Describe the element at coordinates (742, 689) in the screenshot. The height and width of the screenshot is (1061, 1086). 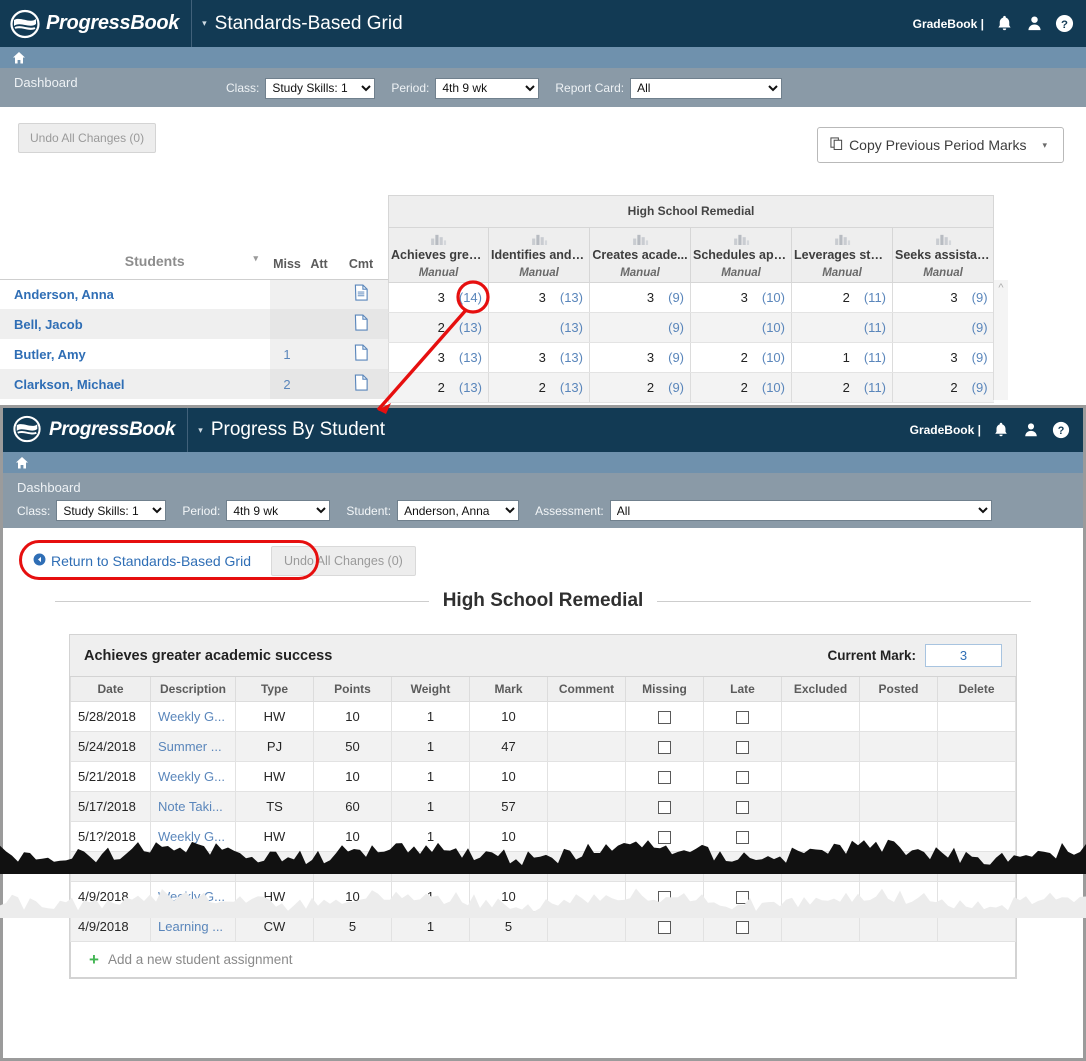
I see `assignments-column-header: Late` at that location.